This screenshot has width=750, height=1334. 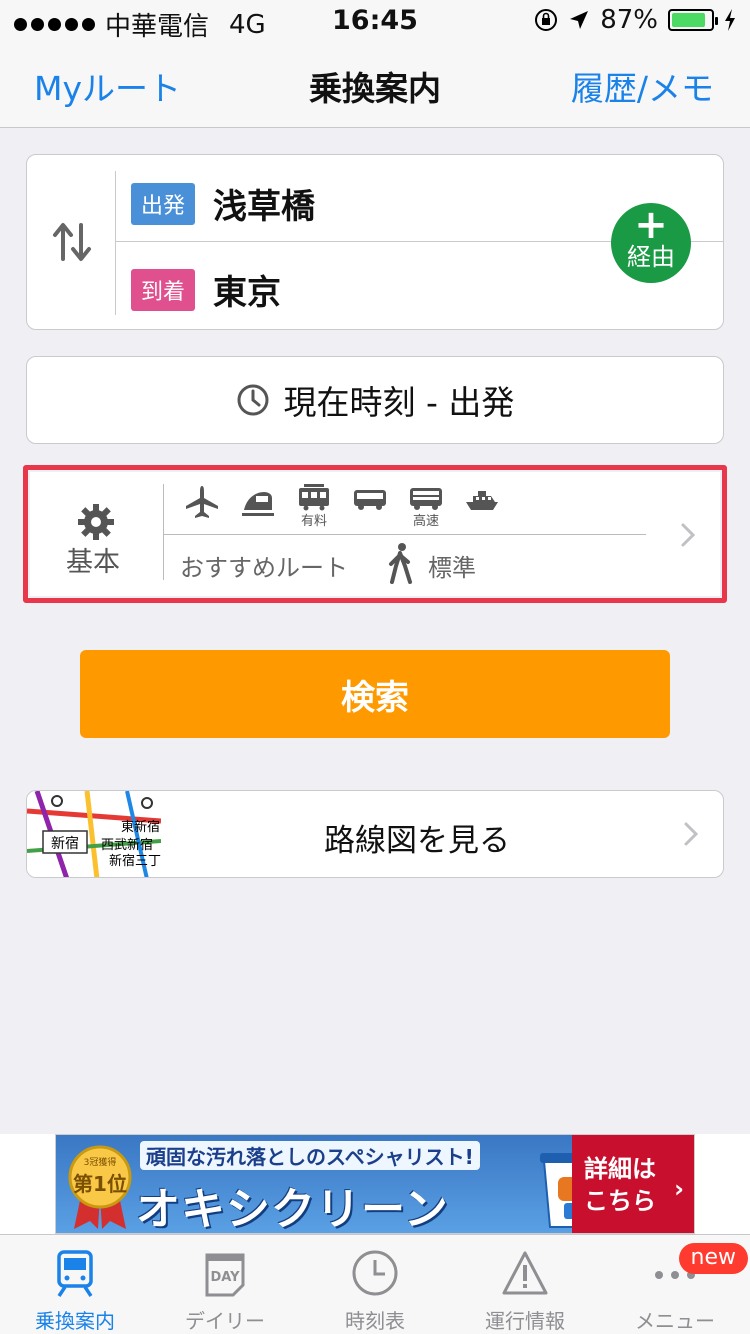 I want to click on map-station-label: 新宿三丁, so click(x=135, y=861).